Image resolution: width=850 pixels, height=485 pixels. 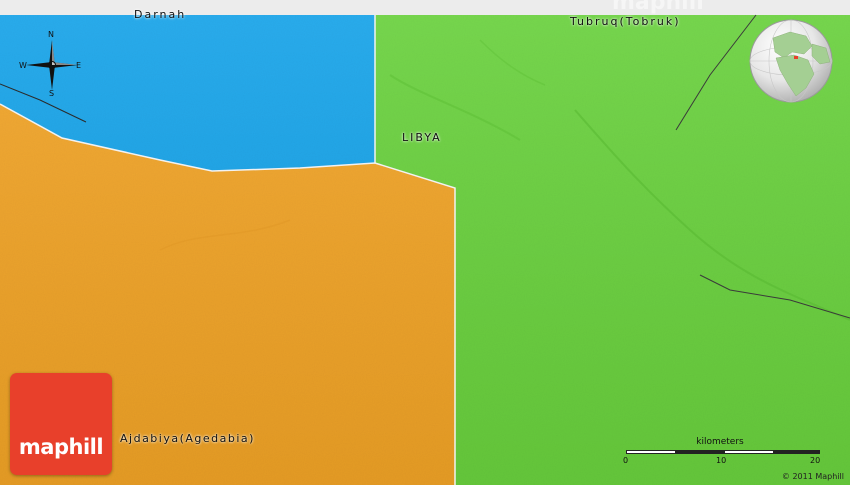 What do you see at coordinates (625, 21) in the screenshot?
I see `place-label-tubruq: Tubruq(Tobruk)` at bounding box center [625, 21].